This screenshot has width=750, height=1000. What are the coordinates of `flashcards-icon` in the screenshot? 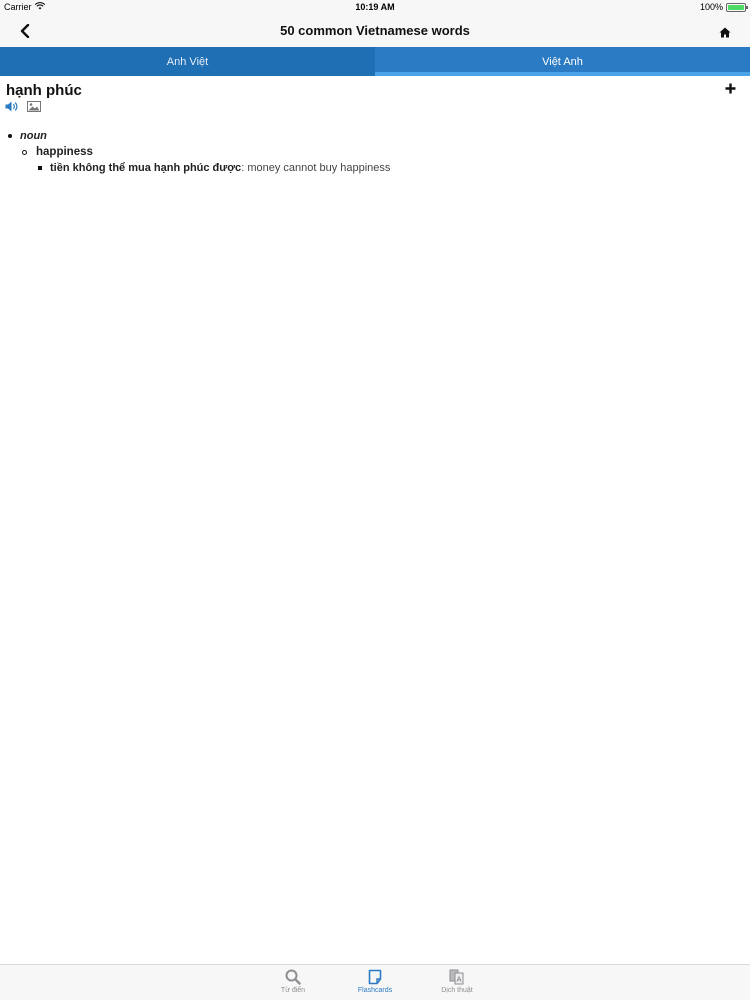 It's located at (375, 977).